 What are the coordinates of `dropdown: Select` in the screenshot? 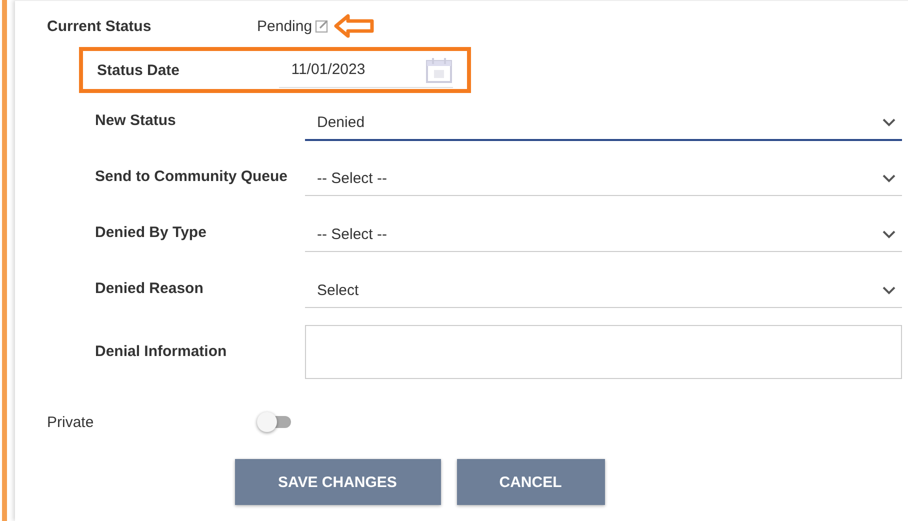 It's located at (603, 289).